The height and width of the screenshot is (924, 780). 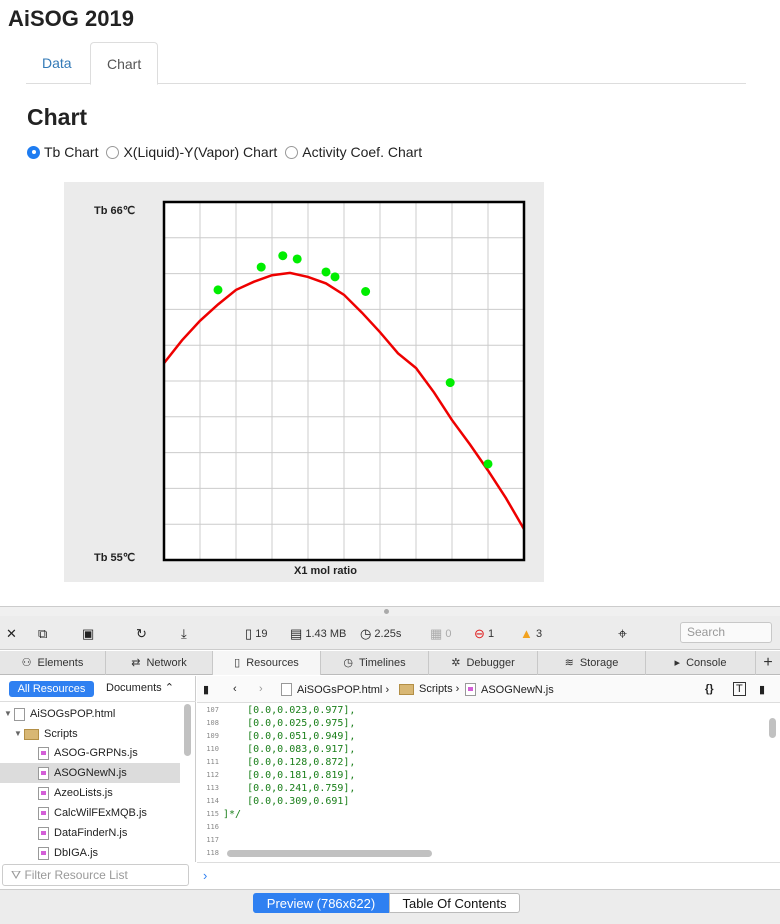 What do you see at coordinates (772, 728) in the screenshot?
I see `code-vertical-scrollbar` at bounding box center [772, 728].